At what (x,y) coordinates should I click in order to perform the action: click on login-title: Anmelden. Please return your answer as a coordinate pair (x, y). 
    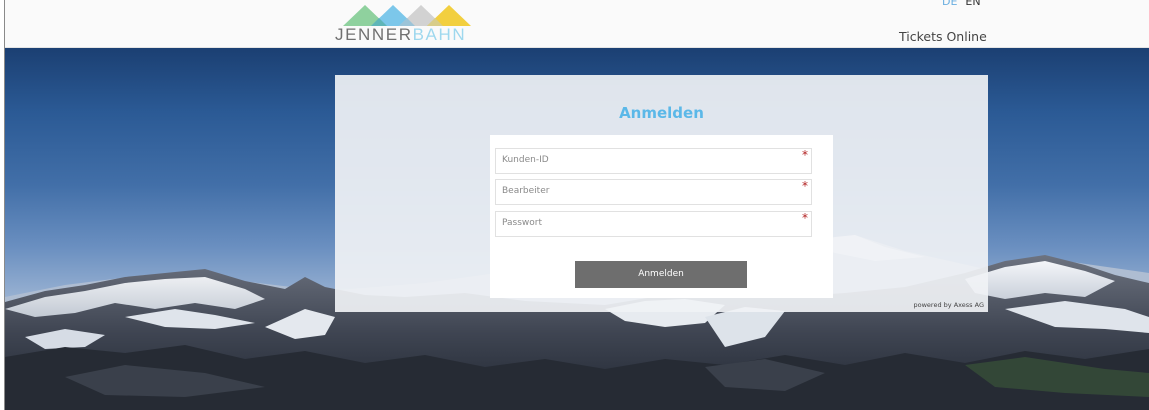
    Looking at the image, I should click on (661, 113).